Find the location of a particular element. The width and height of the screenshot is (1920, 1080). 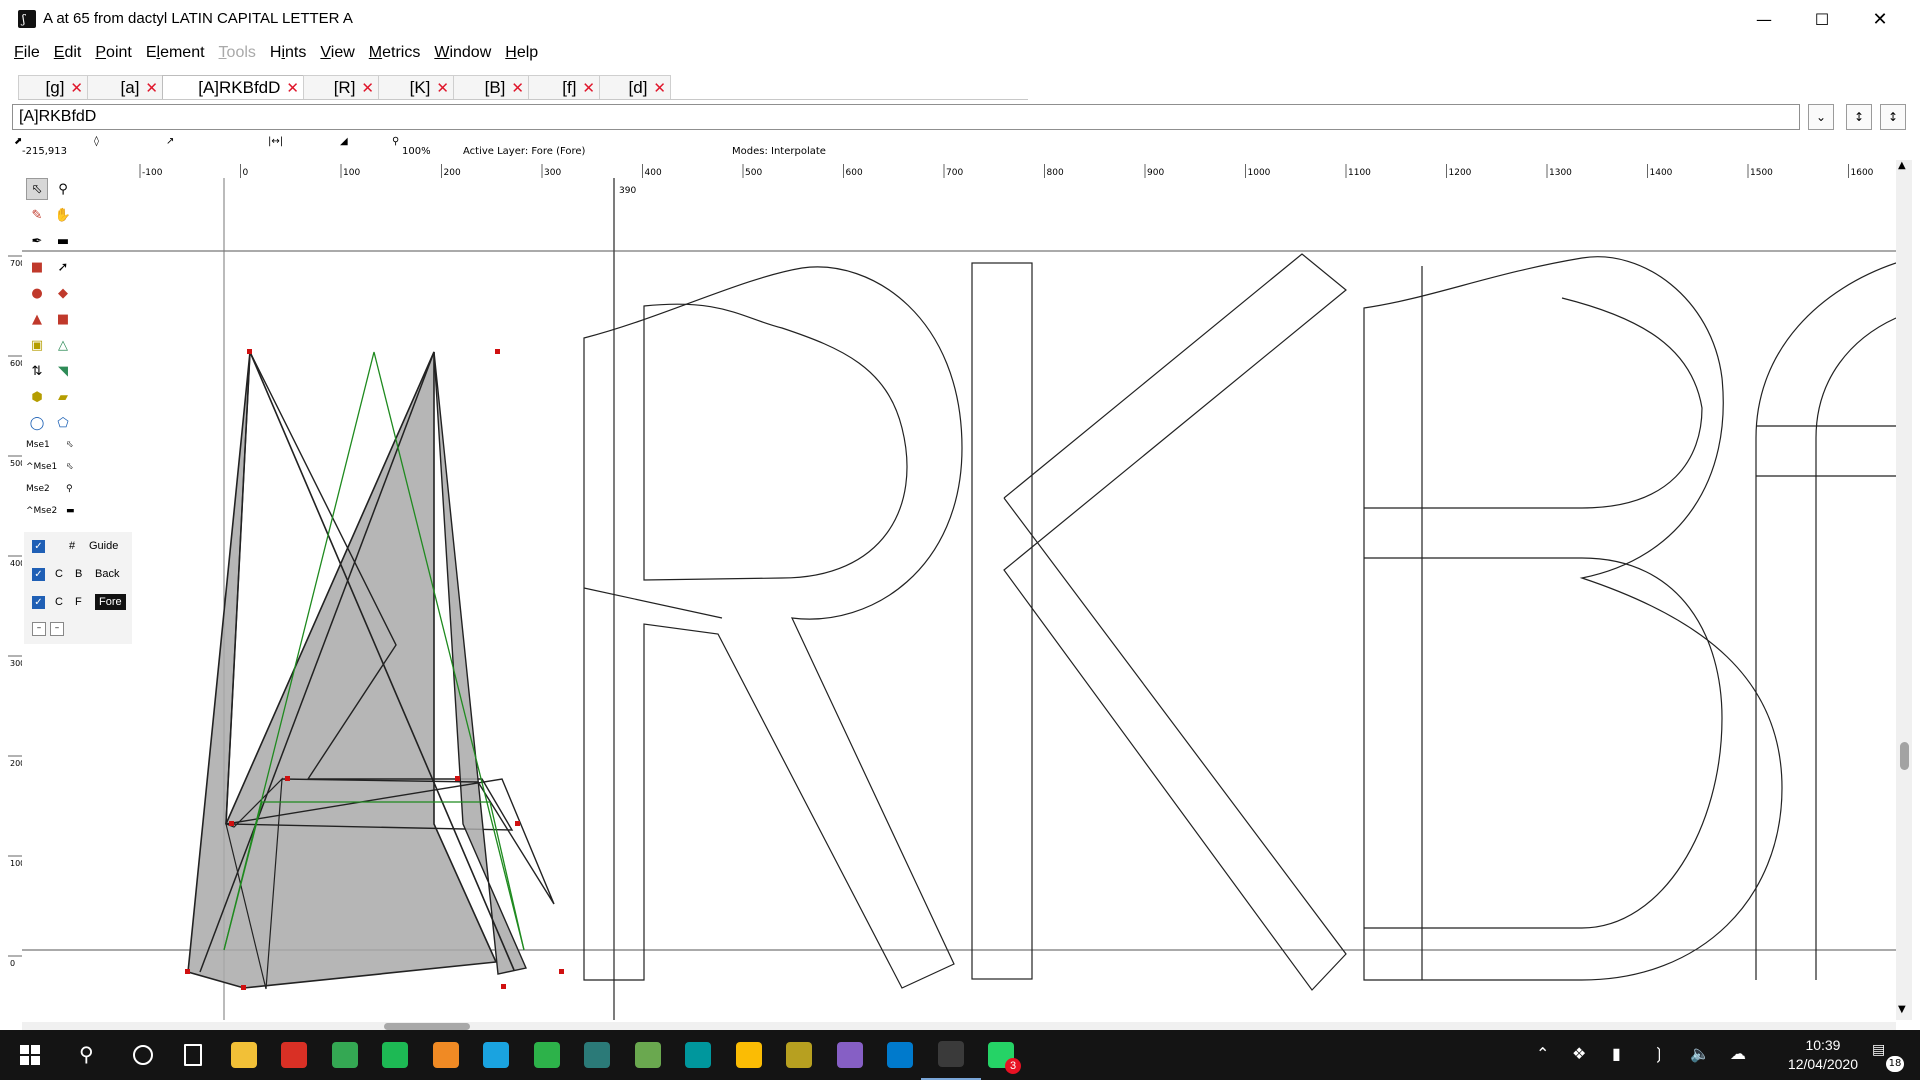

ruler-label: -100 is located at coordinates (152, 173).